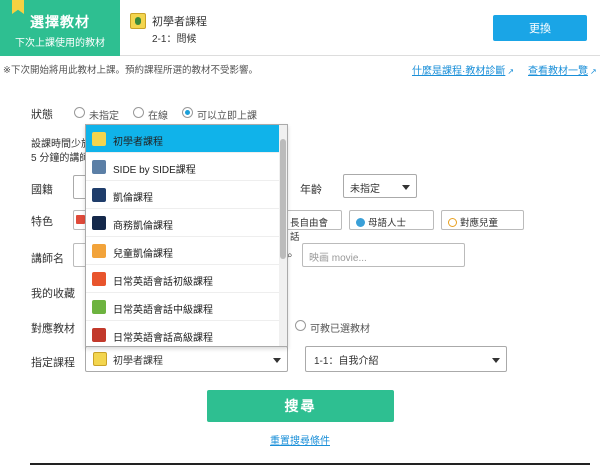 This screenshot has width=600, height=475. I want to click on feature-chip-label: 對應兒童, so click(479, 223).